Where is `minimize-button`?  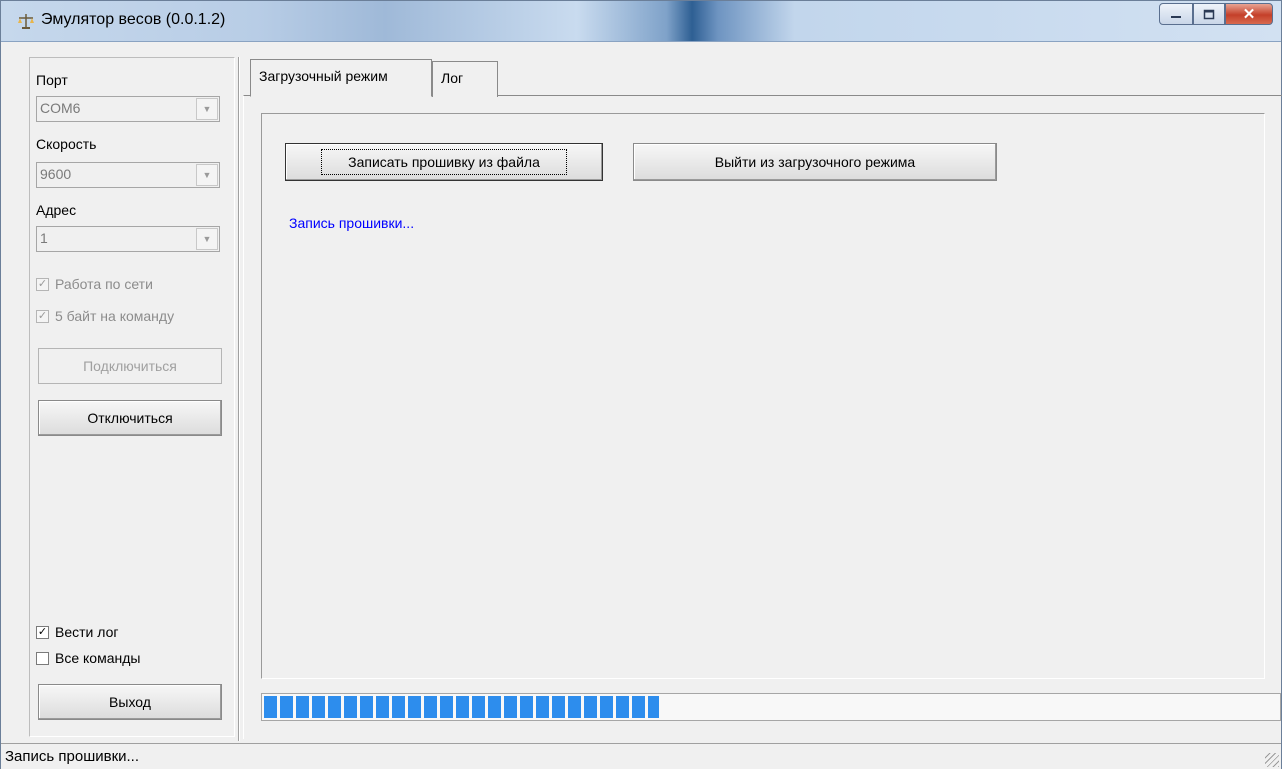 minimize-button is located at coordinates (1176, 14).